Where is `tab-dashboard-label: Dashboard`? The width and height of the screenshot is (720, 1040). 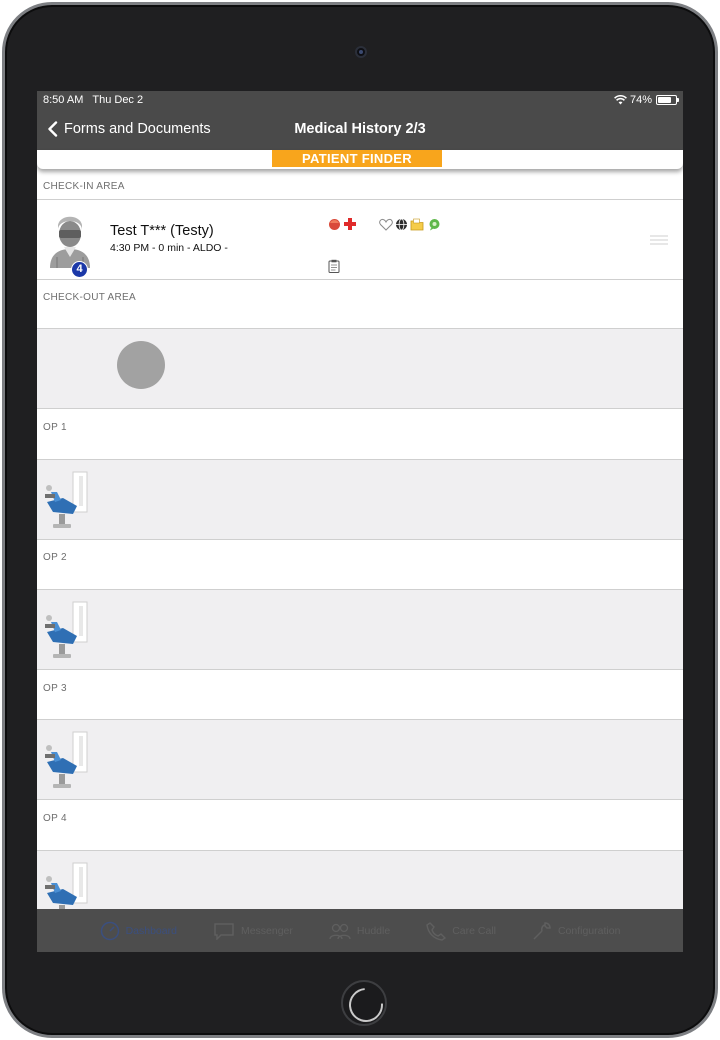
tab-dashboard-label: Dashboard is located at coordinates (151, 930).